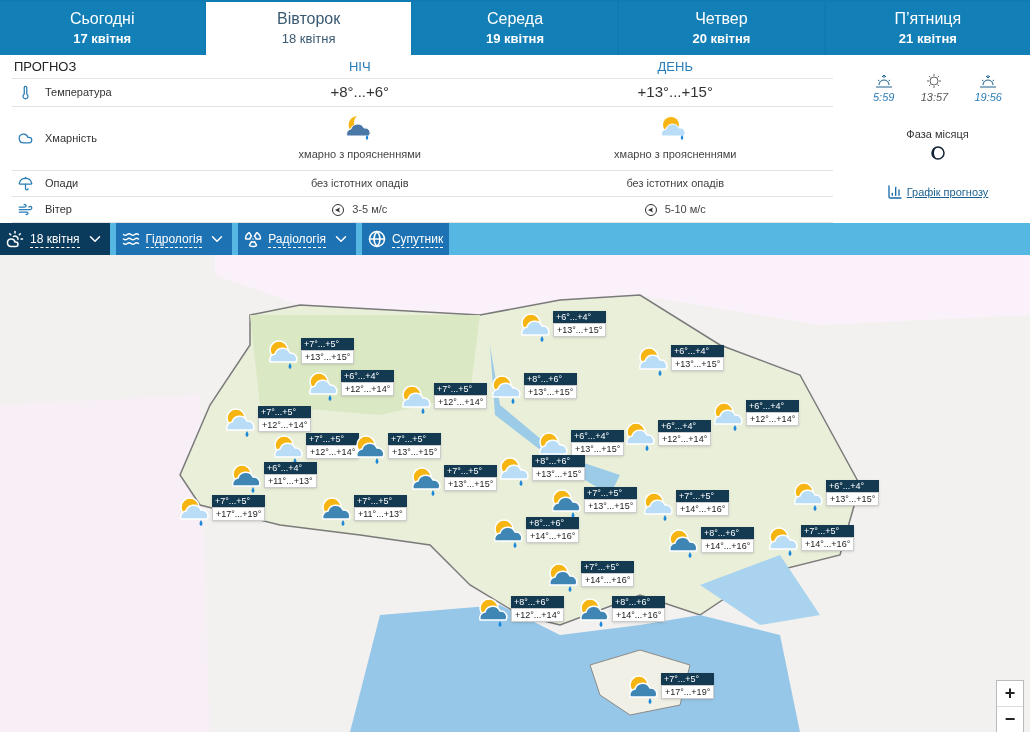 The width and height of the screenshot is (1030, 732). What do you see at coordinates (45, 66) in the screenshot?
I see `forecast-title: ПРОГНОЗ` at bounding box center [45, 66].